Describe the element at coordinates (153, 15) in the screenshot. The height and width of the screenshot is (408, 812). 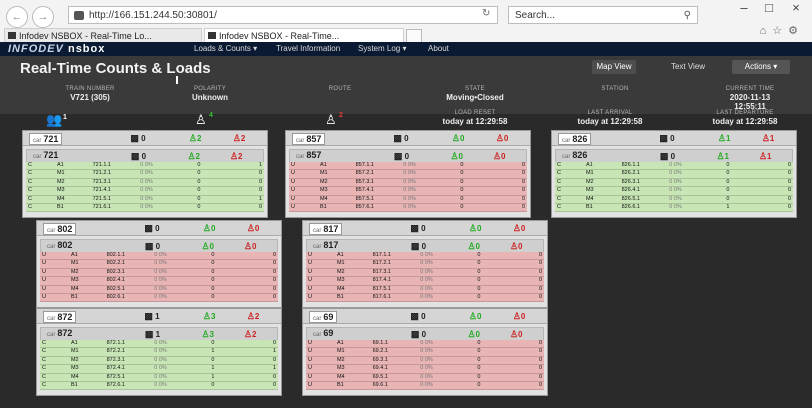
I see `address-text: http://166.151.244.50:30801/` at that location.